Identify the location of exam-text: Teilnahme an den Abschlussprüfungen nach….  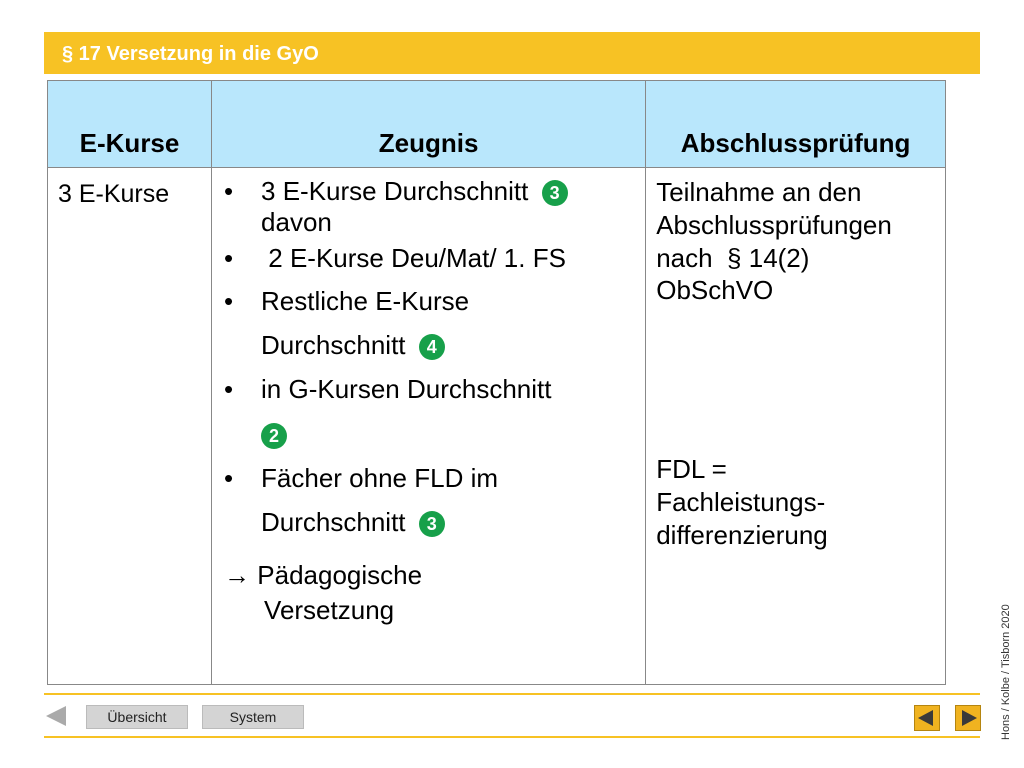
(800, 241).